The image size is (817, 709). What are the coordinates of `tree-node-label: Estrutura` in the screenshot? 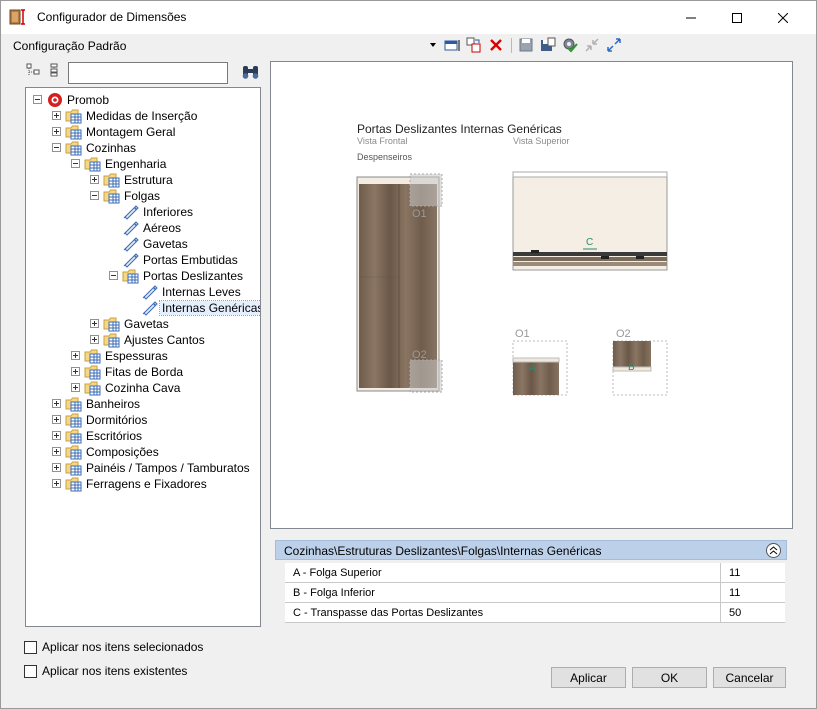 It's located at (148, 180).